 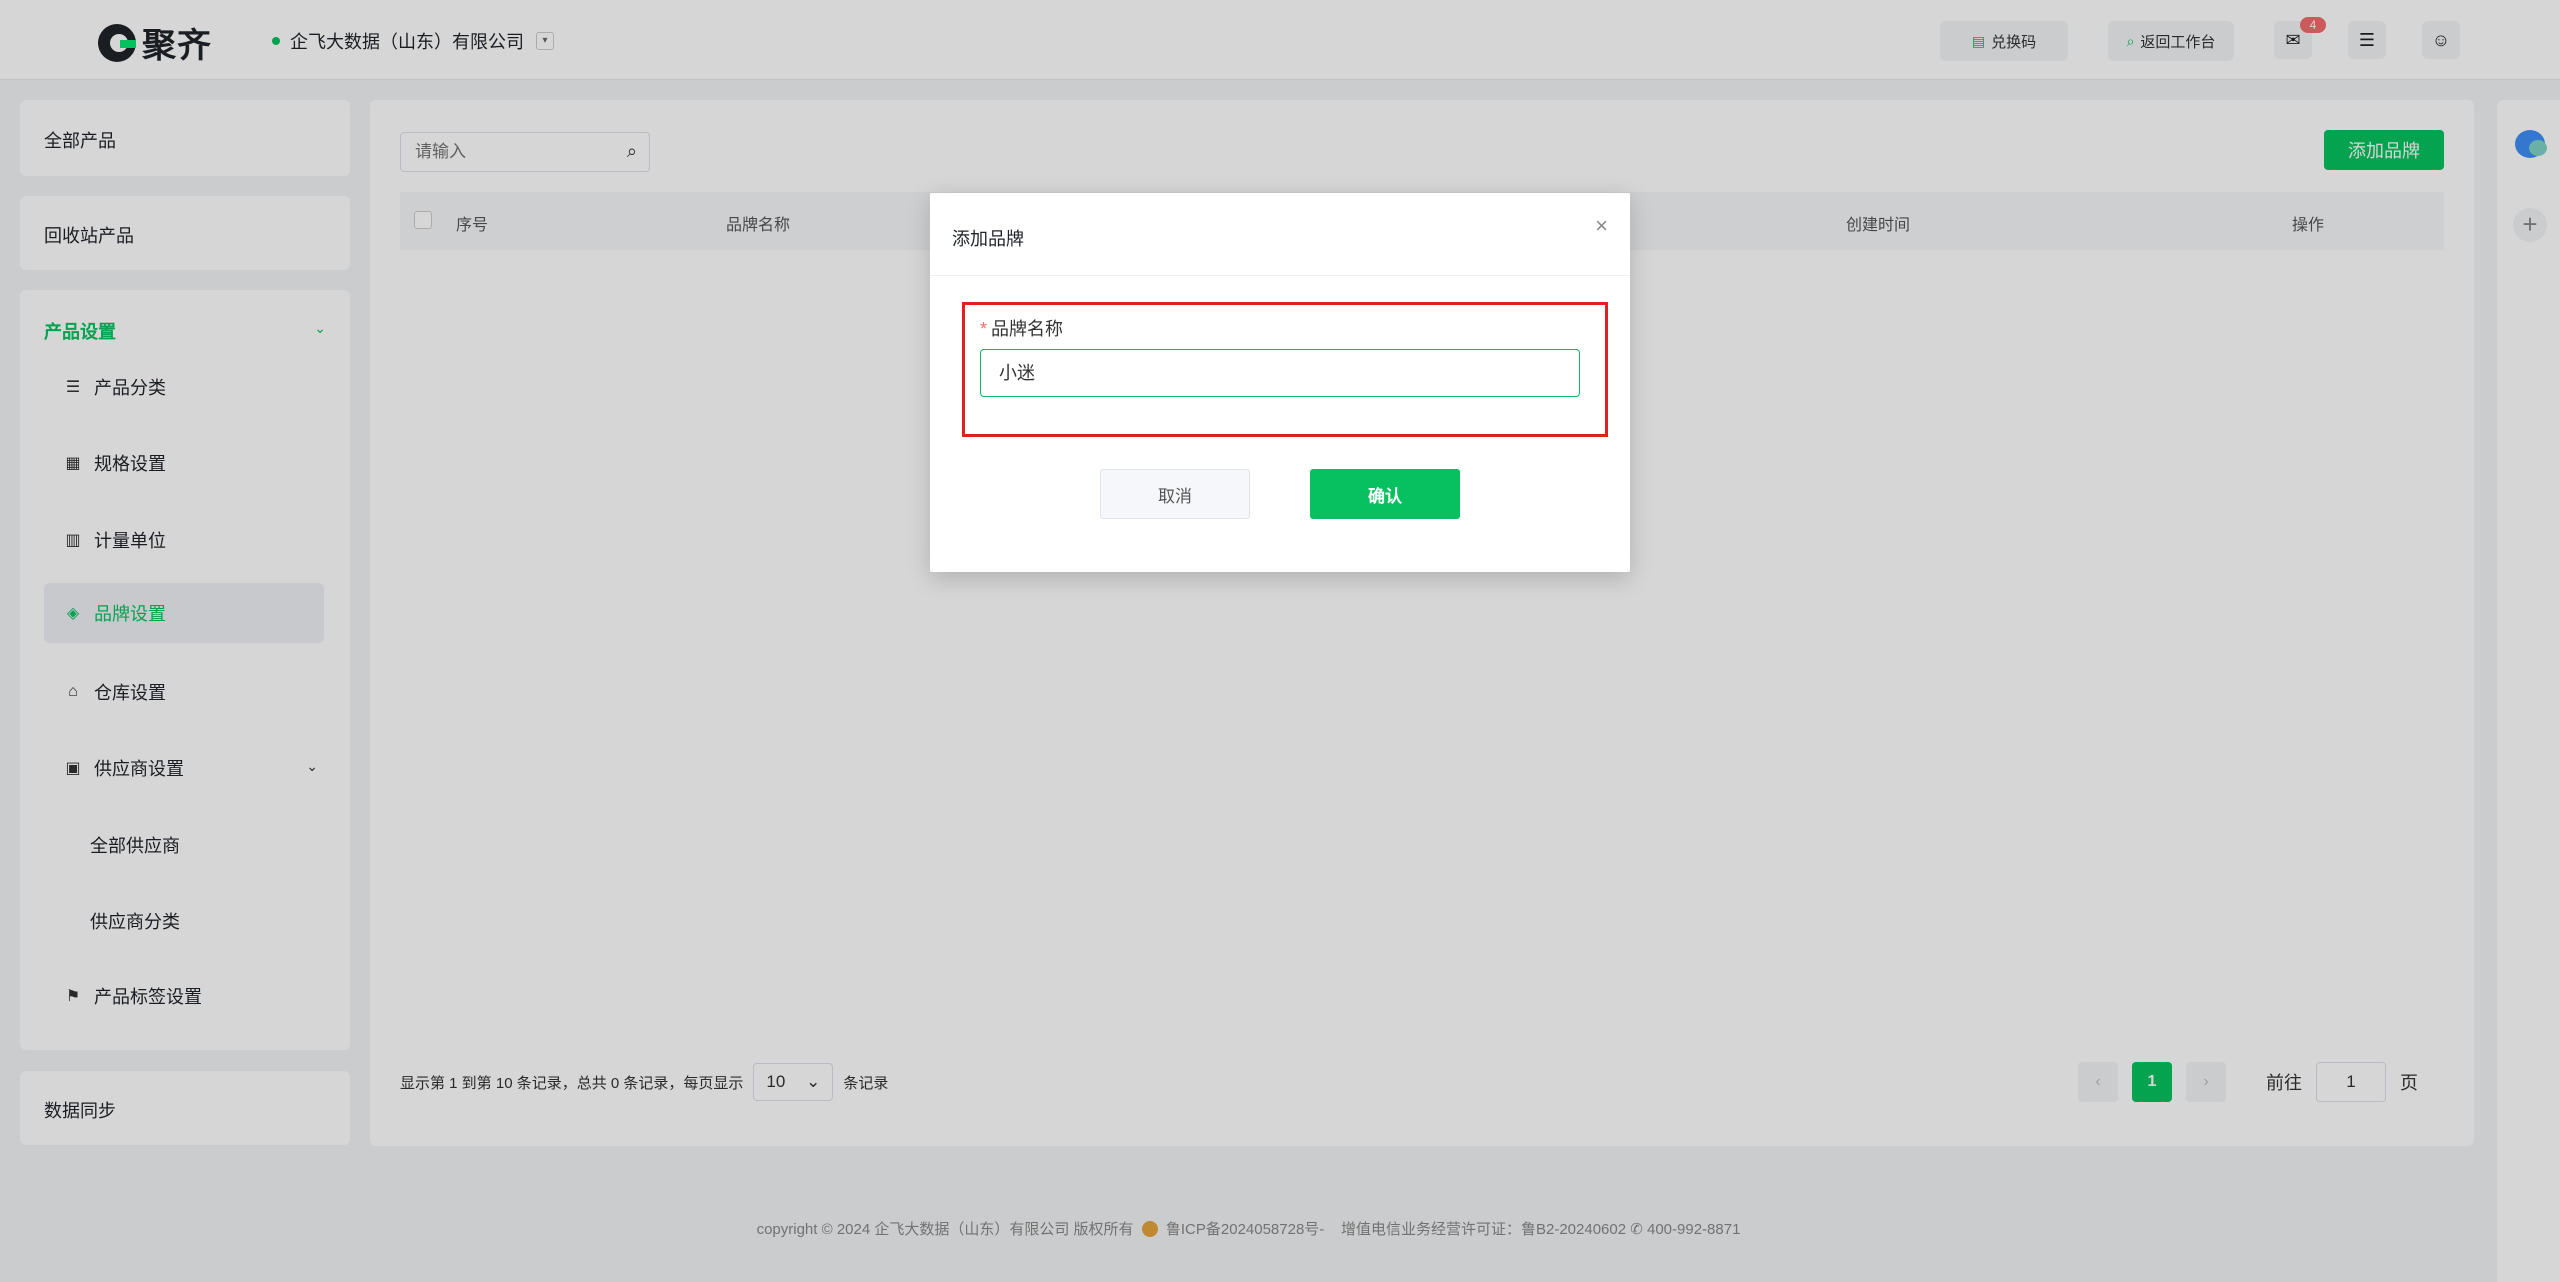 What do you see at coordinates (1280, 275) in the screenshot?
I see `dialog-divider` at bounding box center [1280, 275].